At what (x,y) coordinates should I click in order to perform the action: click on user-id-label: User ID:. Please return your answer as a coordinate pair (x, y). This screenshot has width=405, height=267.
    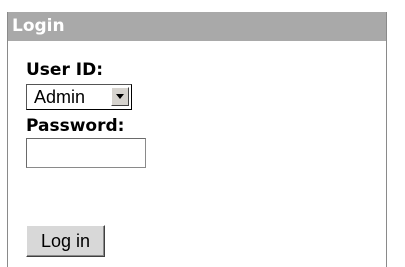
    Looking at the image, I should click on (64, 70).